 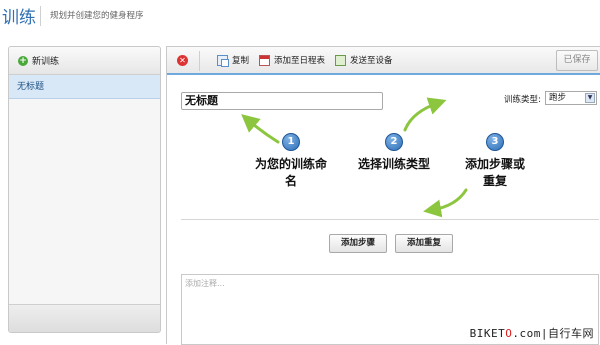 What do you see at coordinates (371, 60) in the screenshot?
I see `send-to-device-label: 发送至设备` at bounding box center [371, 60].